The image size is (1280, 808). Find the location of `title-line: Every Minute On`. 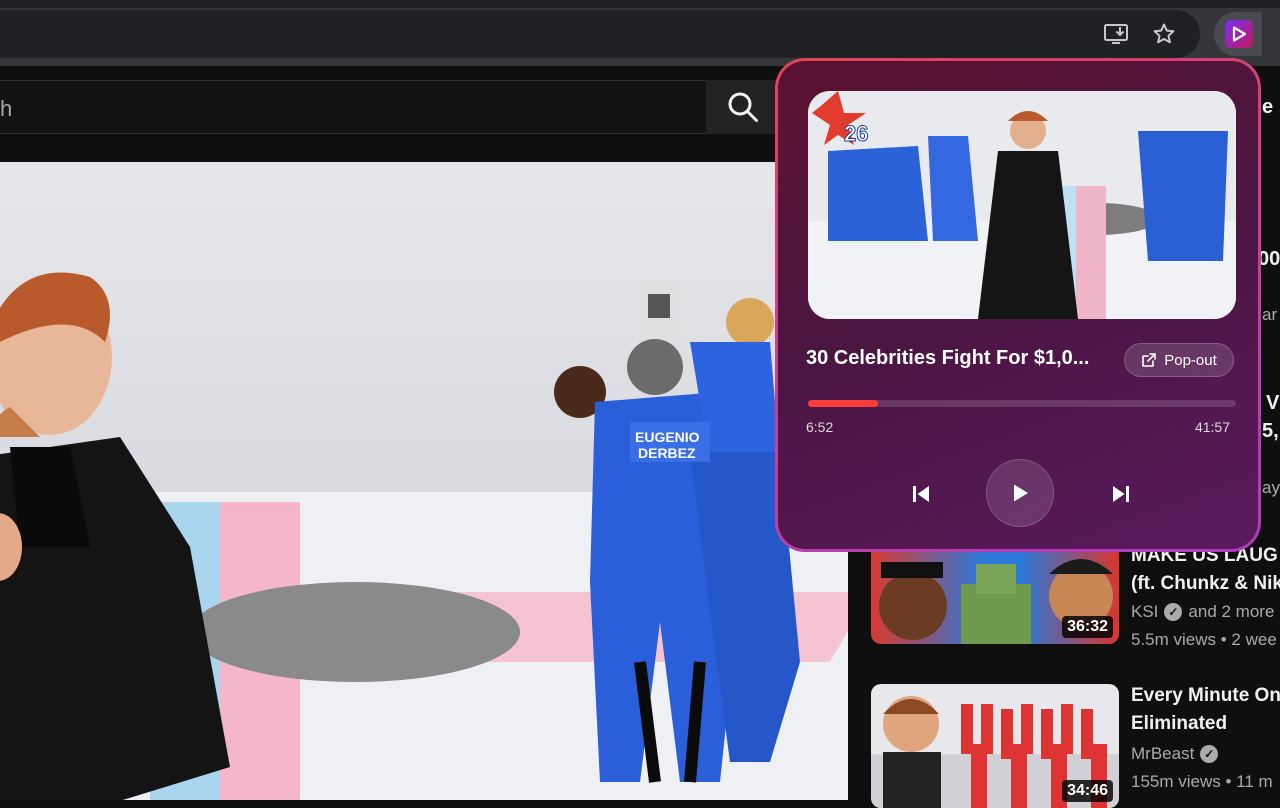

title-line: Every Minute On is located at coordinates (1205, 695).